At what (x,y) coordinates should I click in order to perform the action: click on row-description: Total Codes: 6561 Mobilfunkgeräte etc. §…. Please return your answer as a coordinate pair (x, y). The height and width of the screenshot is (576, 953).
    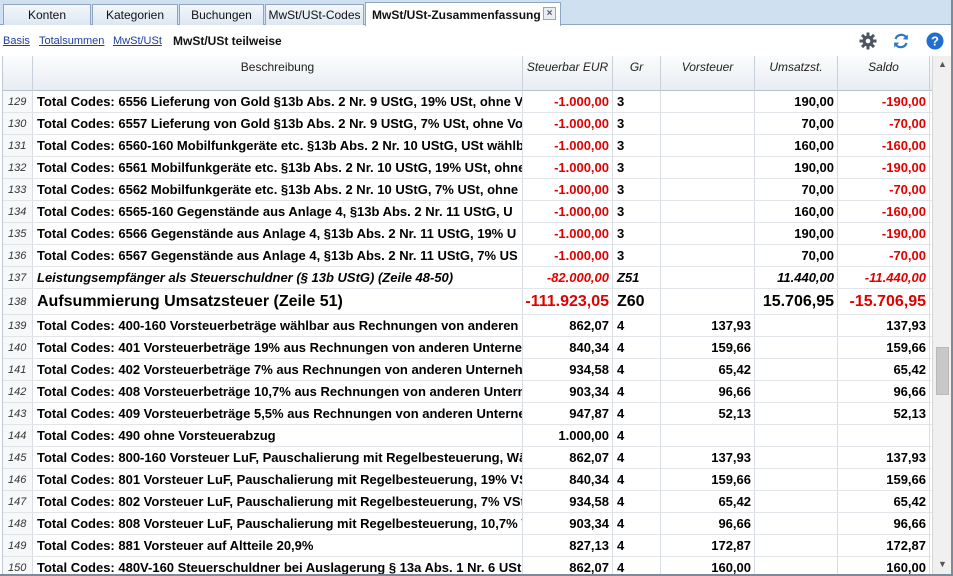
    Looking at the image, I should click on (278, 167).